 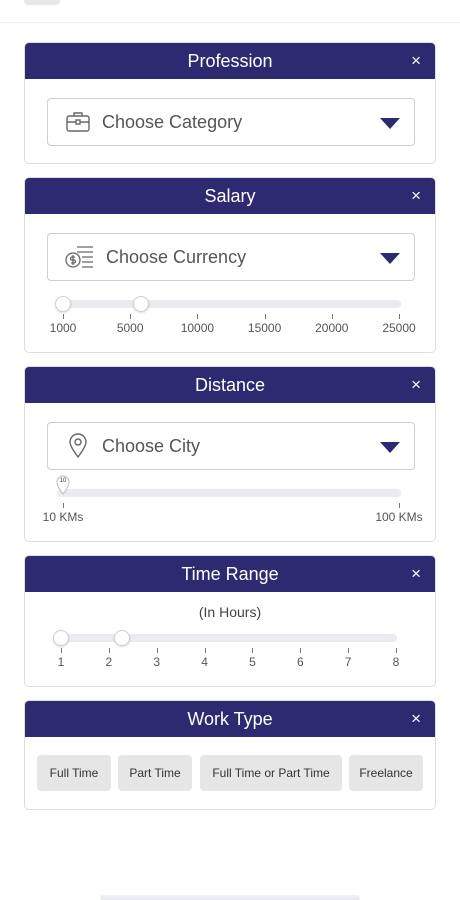 I want to click on profession-title: Profession, so click(x=230, y=61).